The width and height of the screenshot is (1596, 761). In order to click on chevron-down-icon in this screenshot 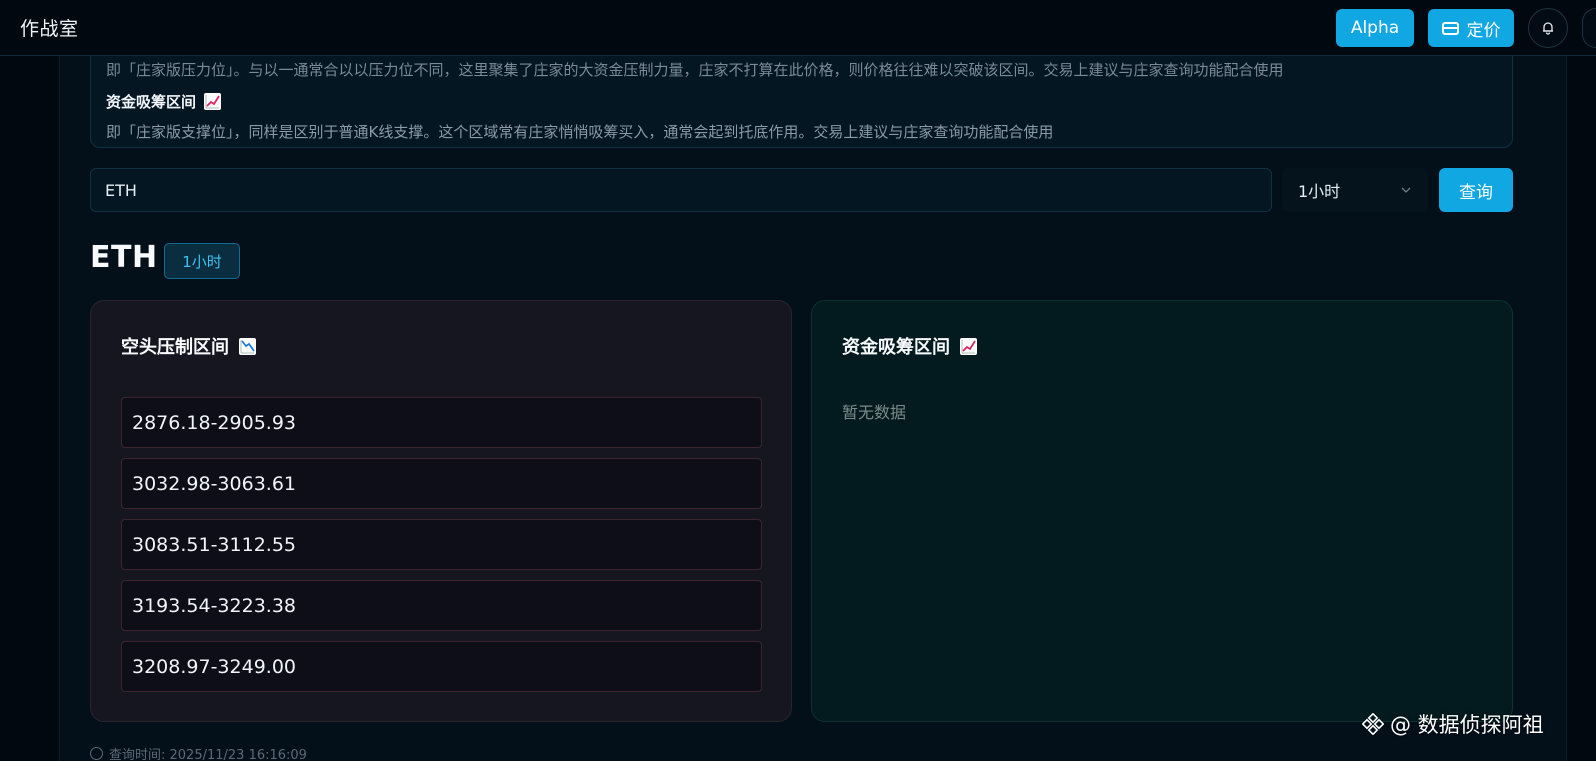, I will do `click(1406, 190)`.